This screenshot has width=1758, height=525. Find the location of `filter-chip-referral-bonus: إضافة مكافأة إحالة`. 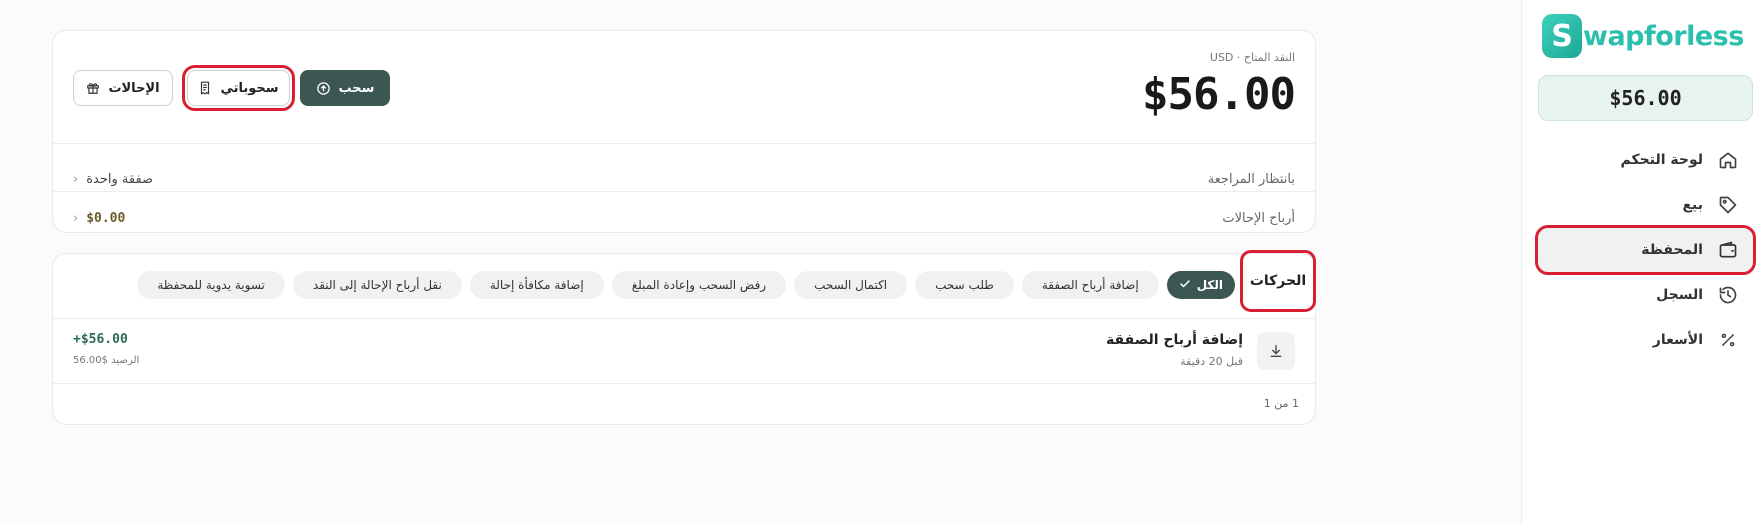

filter-chip-referral-bonus: إضافة مكافأة إحالة is located at coordinates (536, 285).